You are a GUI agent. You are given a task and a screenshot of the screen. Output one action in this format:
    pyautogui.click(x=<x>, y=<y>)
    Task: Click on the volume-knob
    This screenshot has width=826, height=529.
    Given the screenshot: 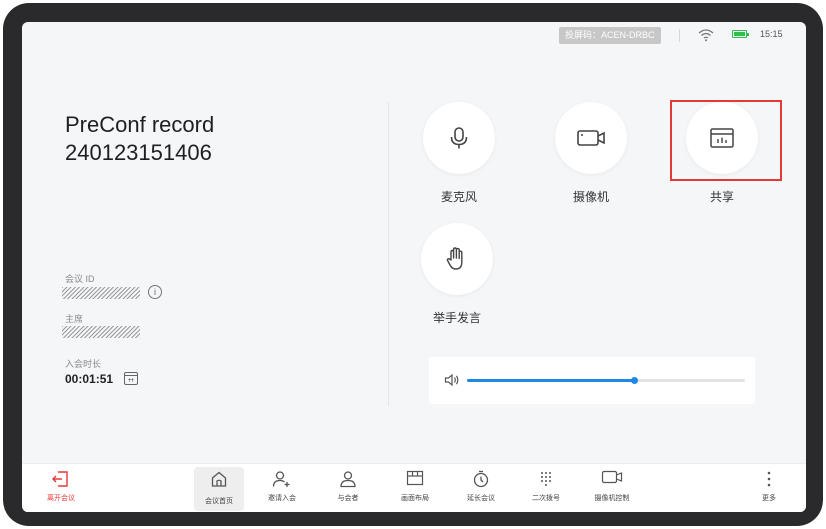 What is the action you would take?
    pyautogui.click(x=634, y=380)
    